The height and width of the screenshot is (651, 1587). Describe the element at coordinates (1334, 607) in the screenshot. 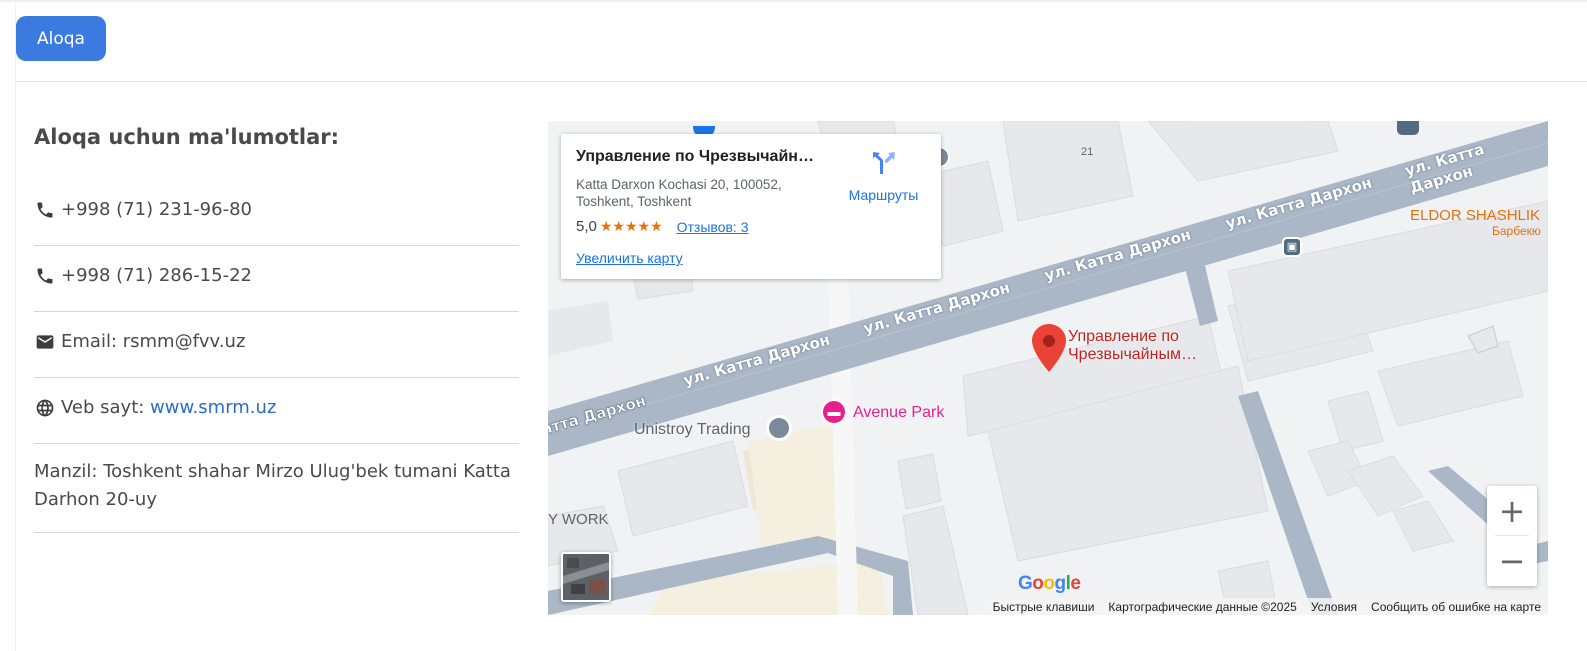

I see `terms-link: Условия` at that location.